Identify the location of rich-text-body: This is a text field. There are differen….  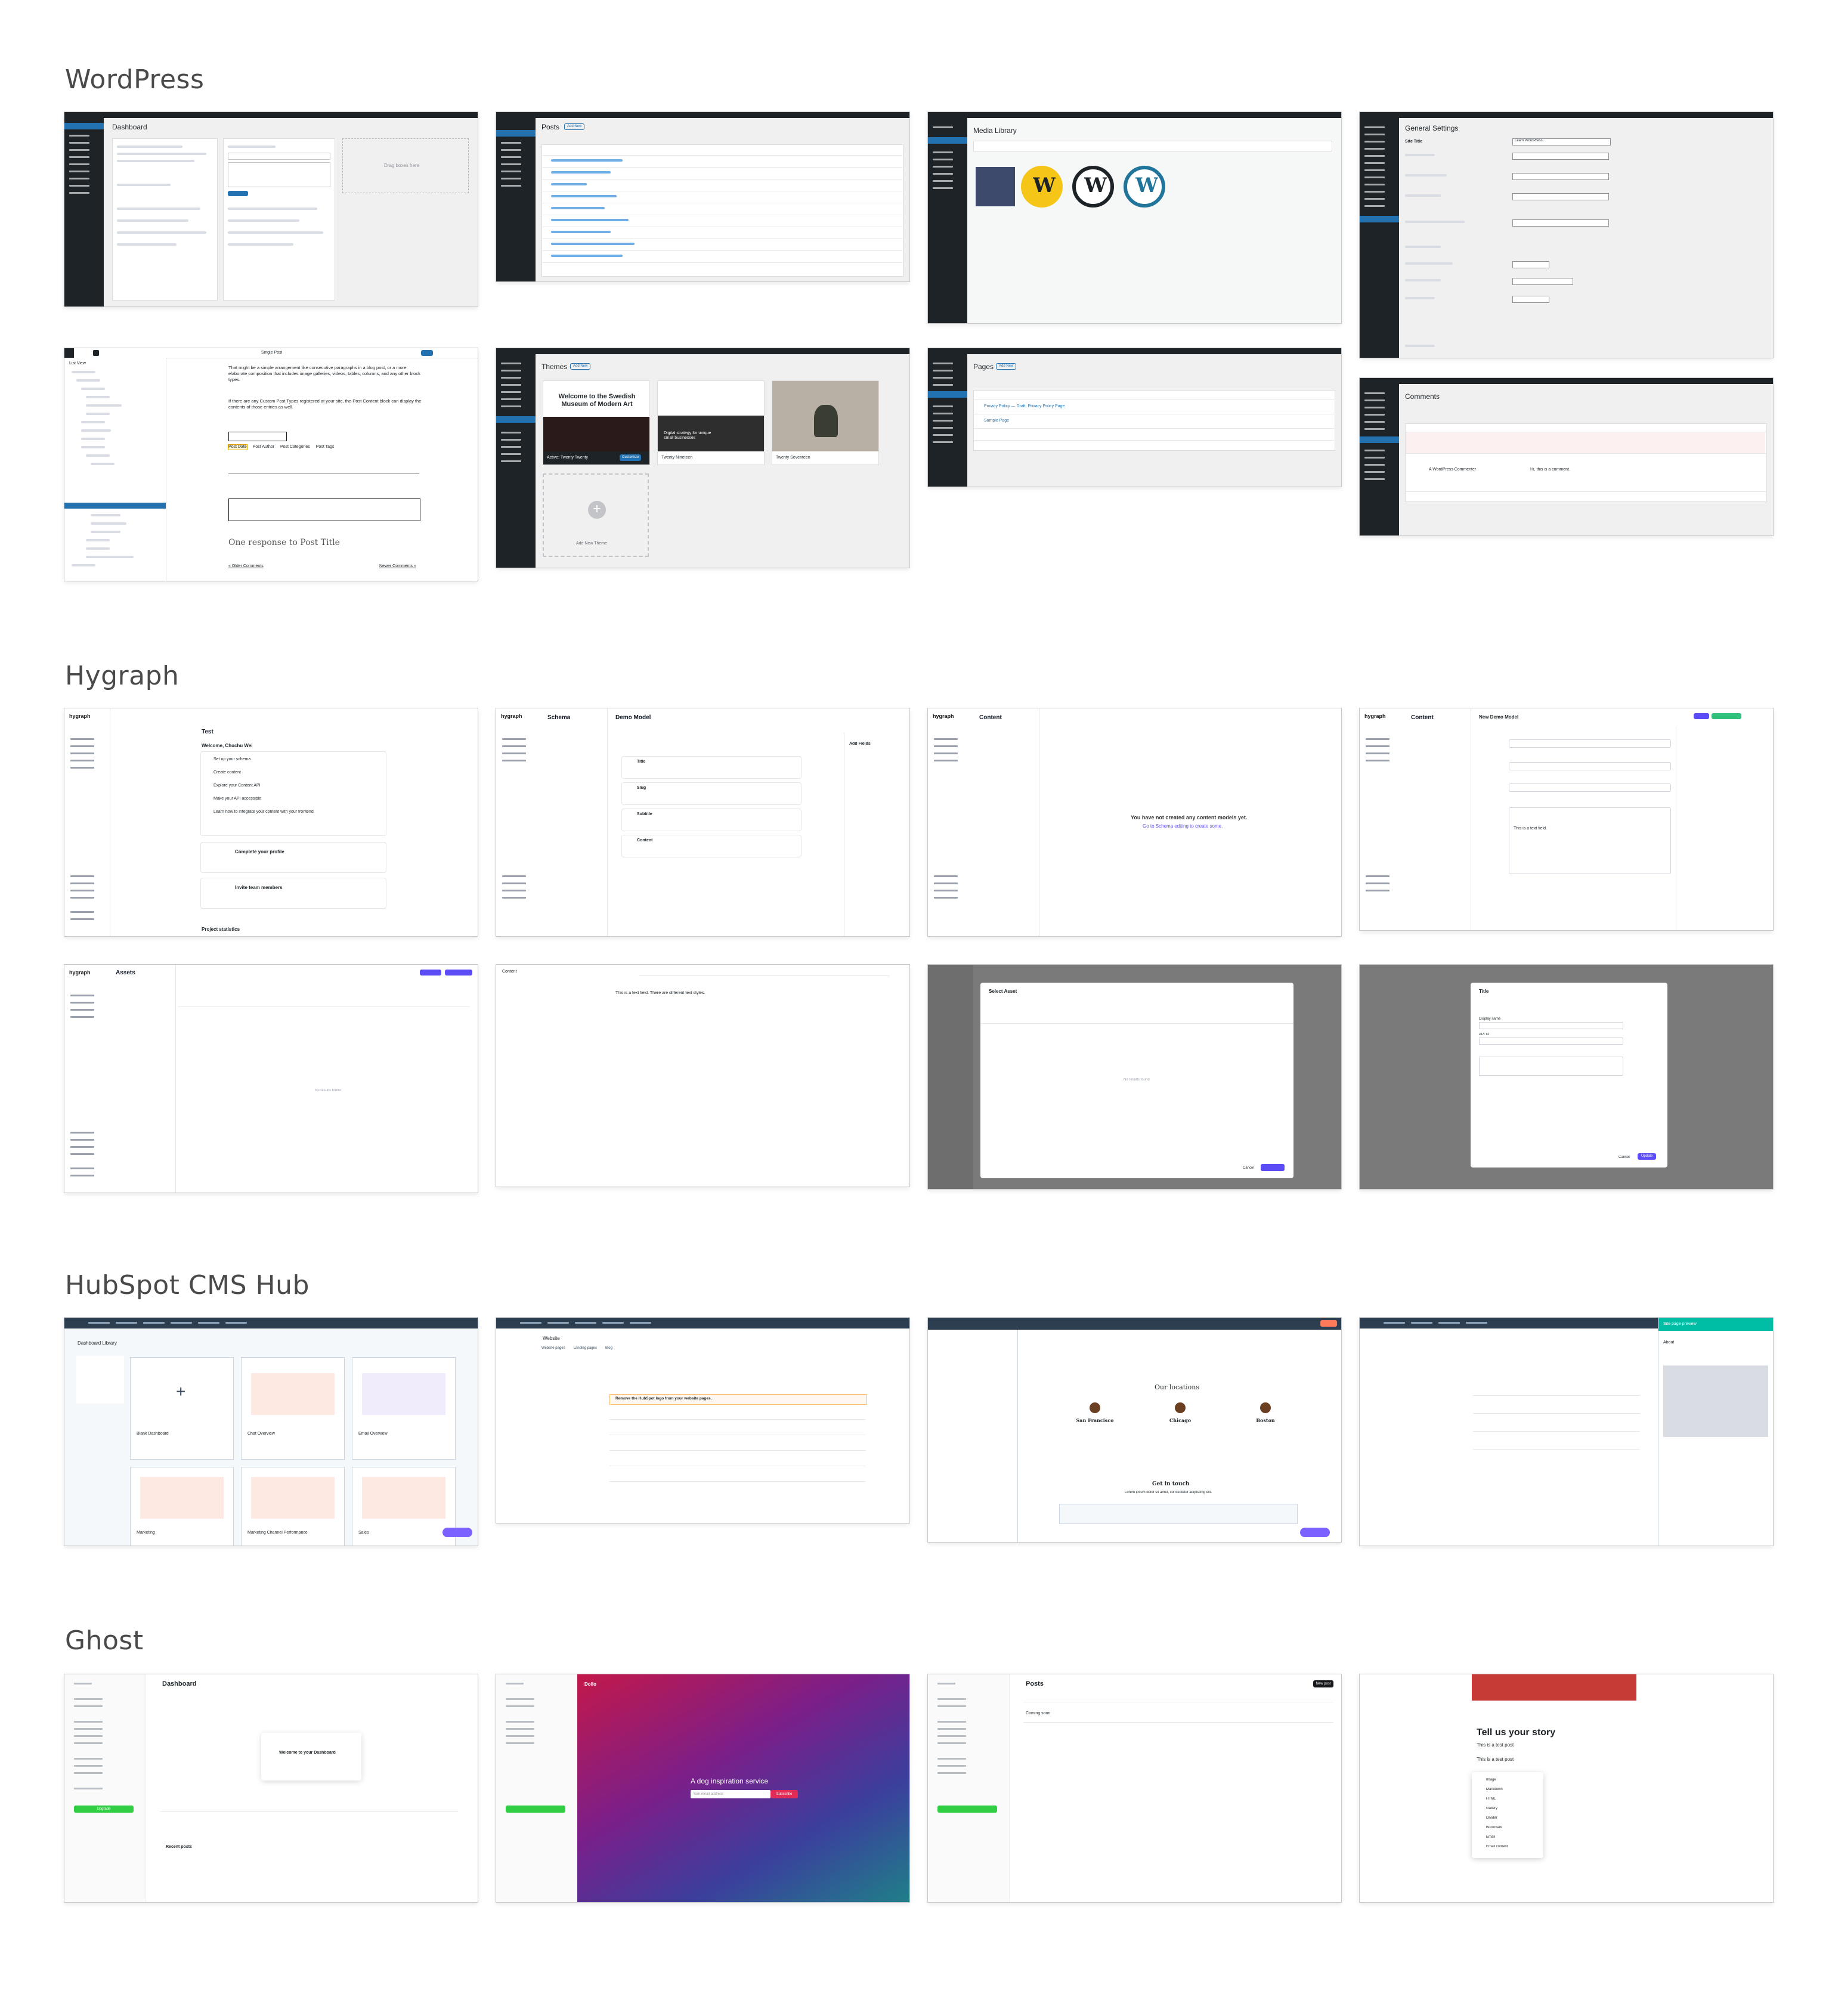
(660, 993).